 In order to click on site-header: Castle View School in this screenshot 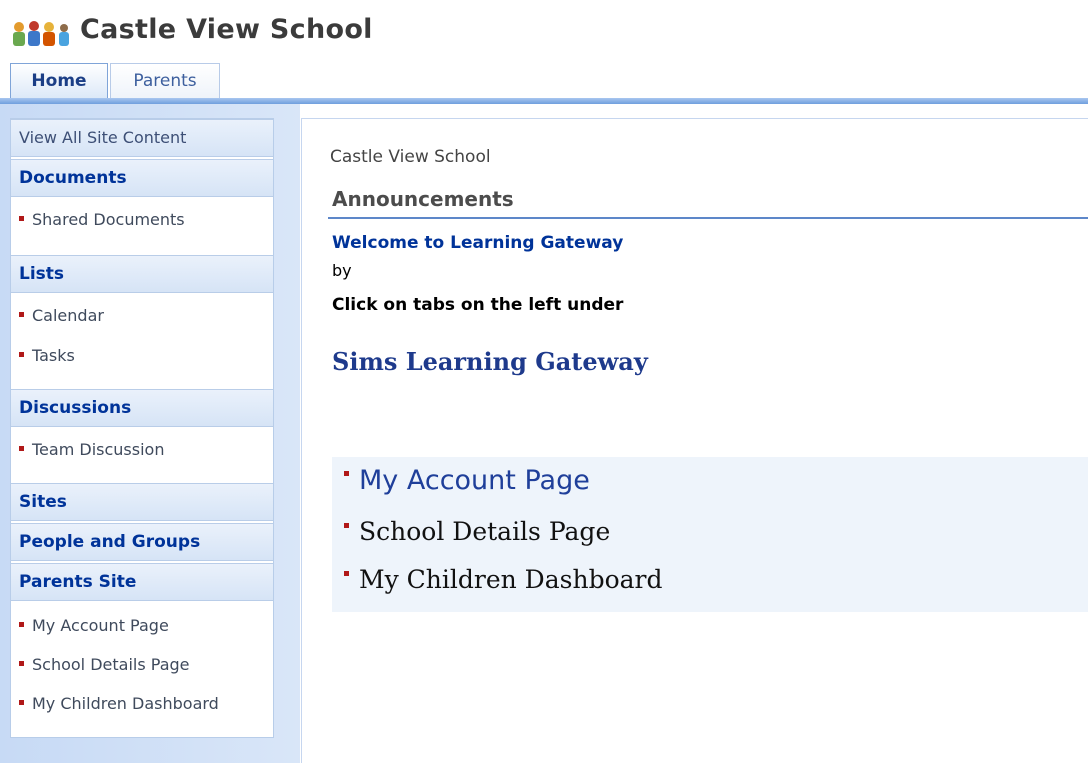, I will do `click(544, 30)`.